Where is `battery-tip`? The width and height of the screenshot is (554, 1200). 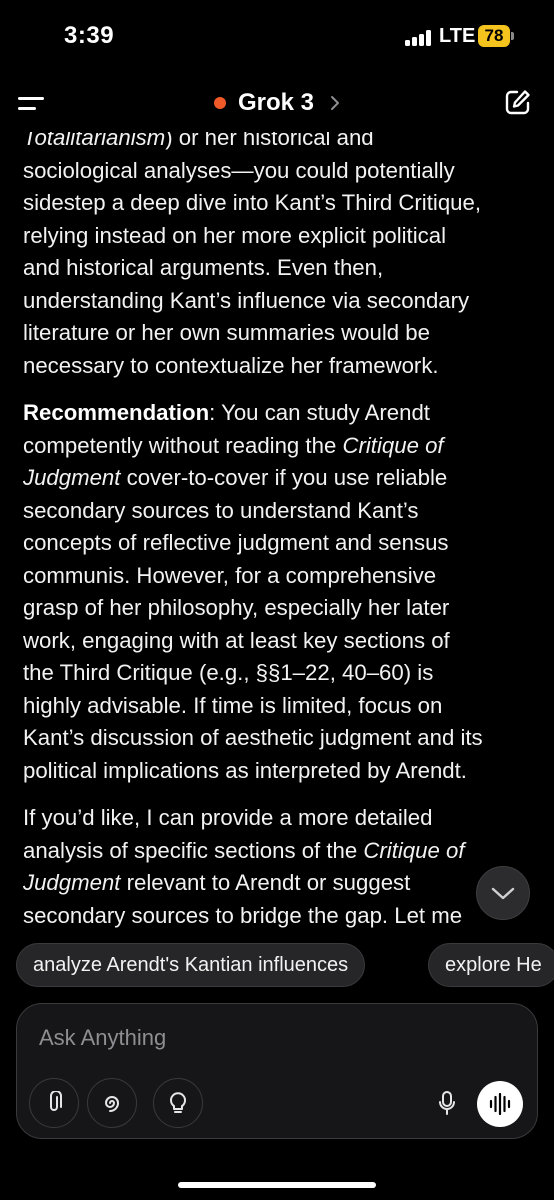
battery-tip is located at coordinates (512, 36).